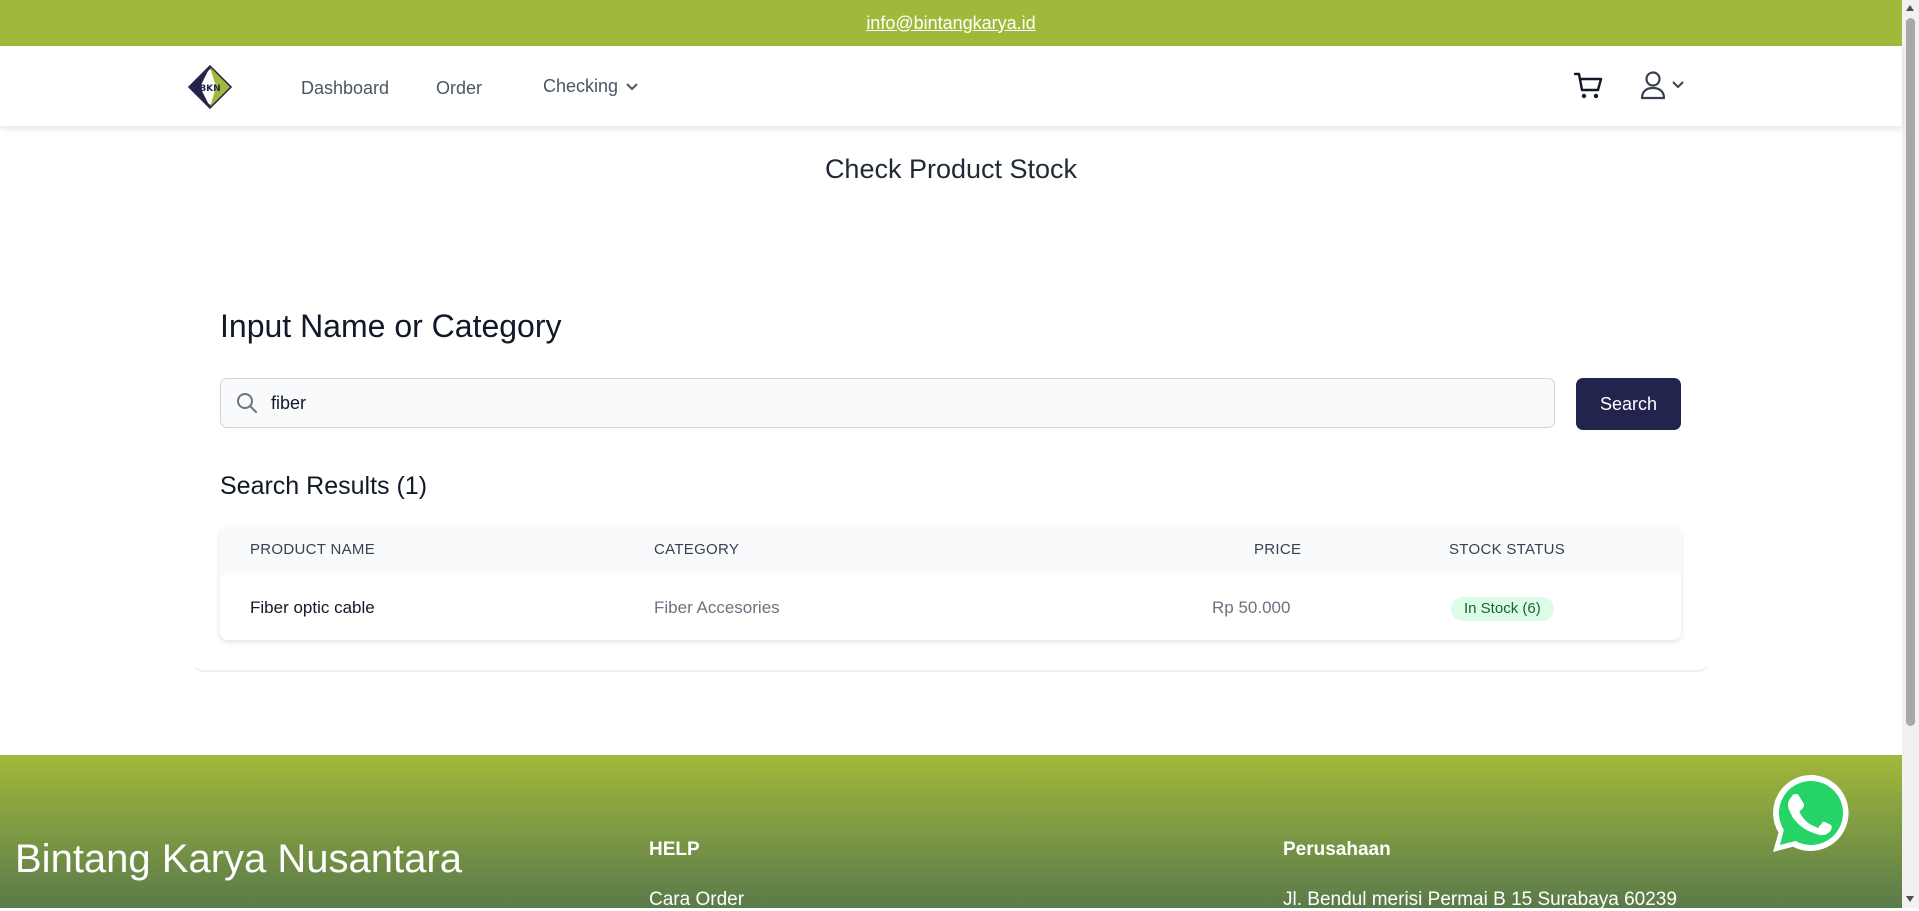  I want to click on search-box, so click(887, 403).